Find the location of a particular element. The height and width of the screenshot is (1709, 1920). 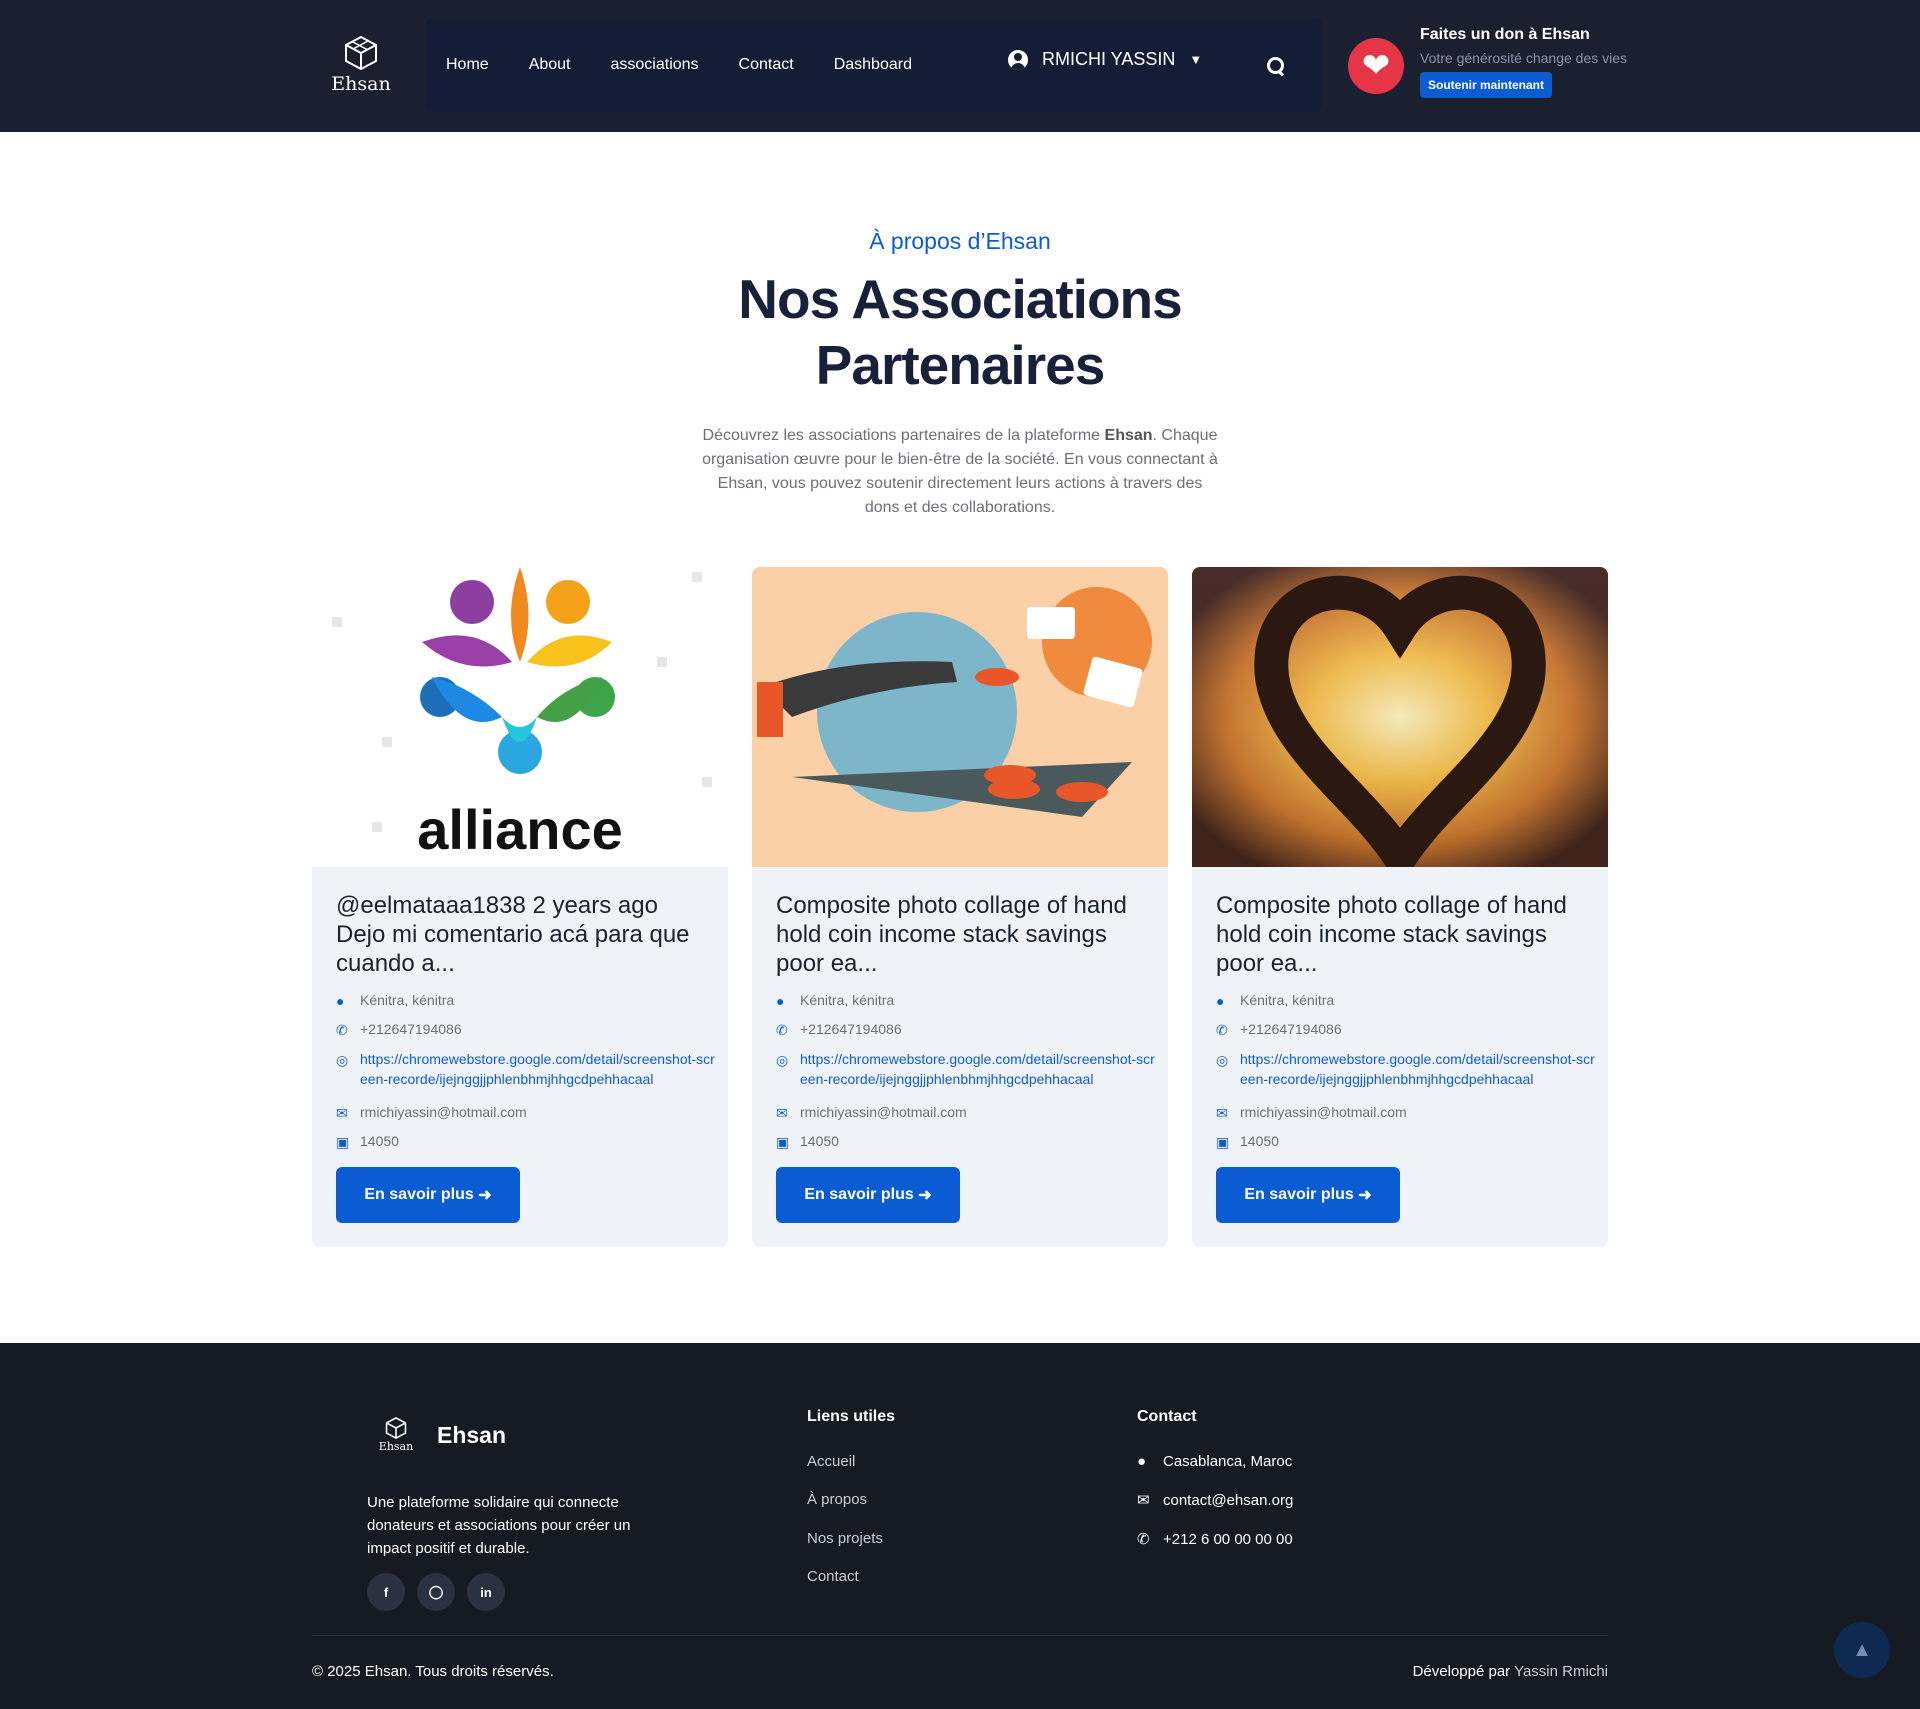

nav-home: Home is located at coordinates (467, 65).